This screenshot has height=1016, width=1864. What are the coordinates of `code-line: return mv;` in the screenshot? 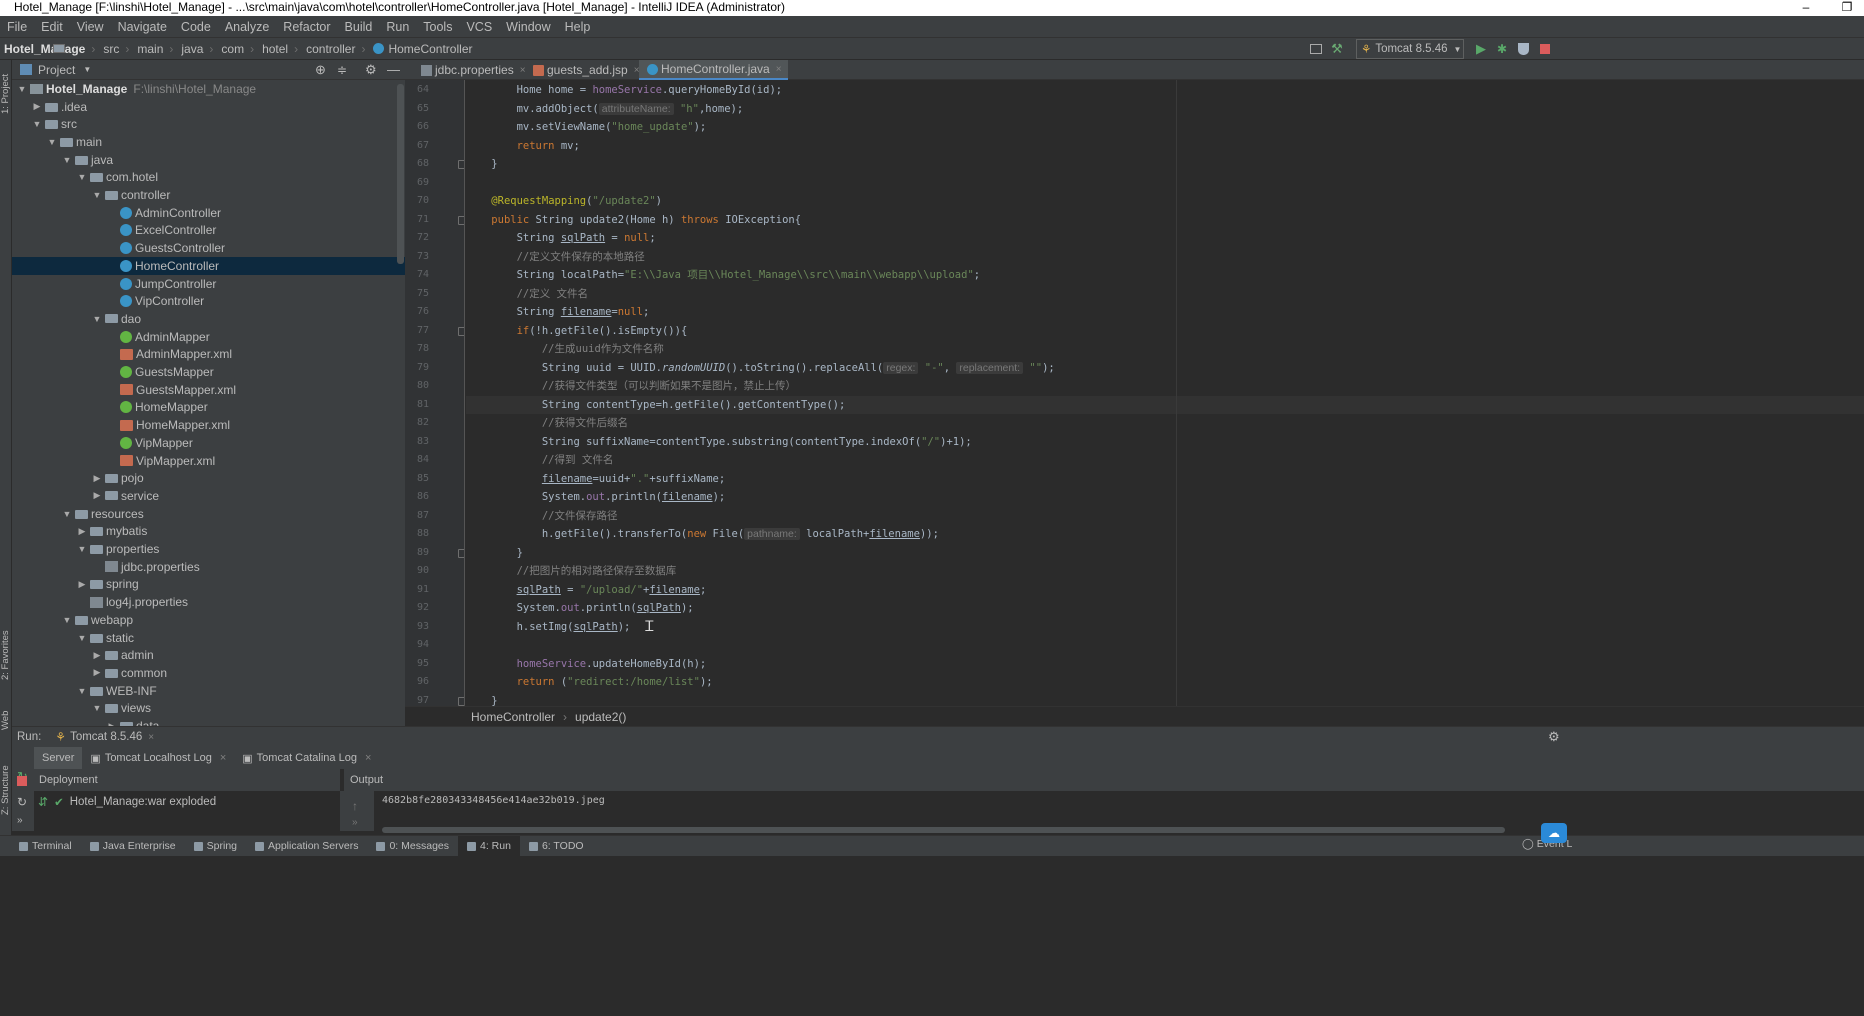 It's located at (1165, 146).